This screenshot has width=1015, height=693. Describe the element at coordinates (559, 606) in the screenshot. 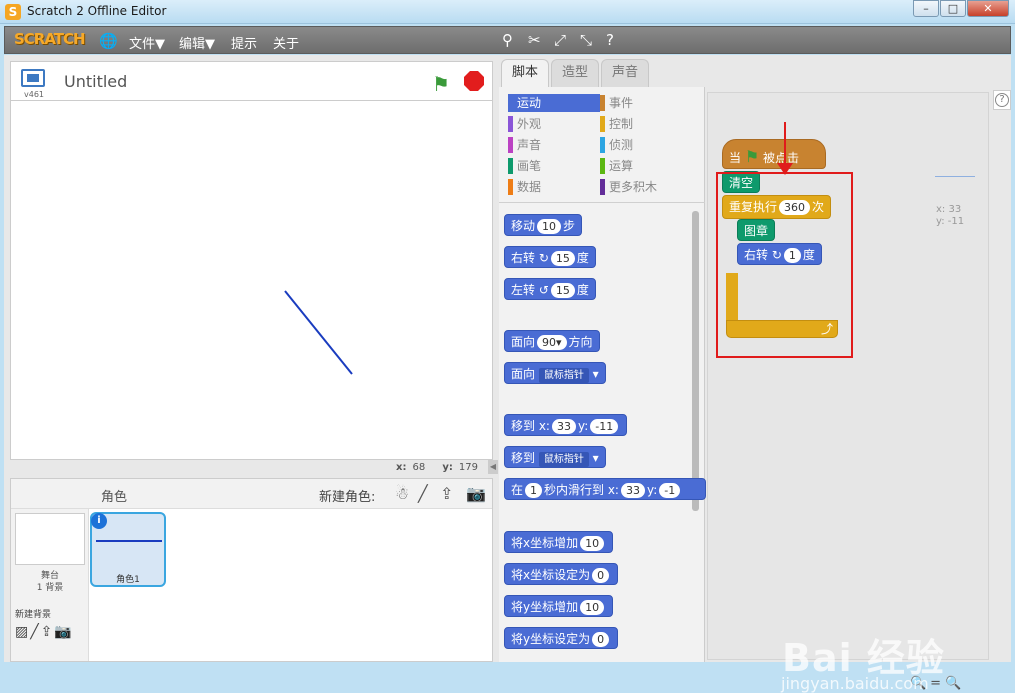

I see `block-change-y: 将y坐标增加 10` at that location.